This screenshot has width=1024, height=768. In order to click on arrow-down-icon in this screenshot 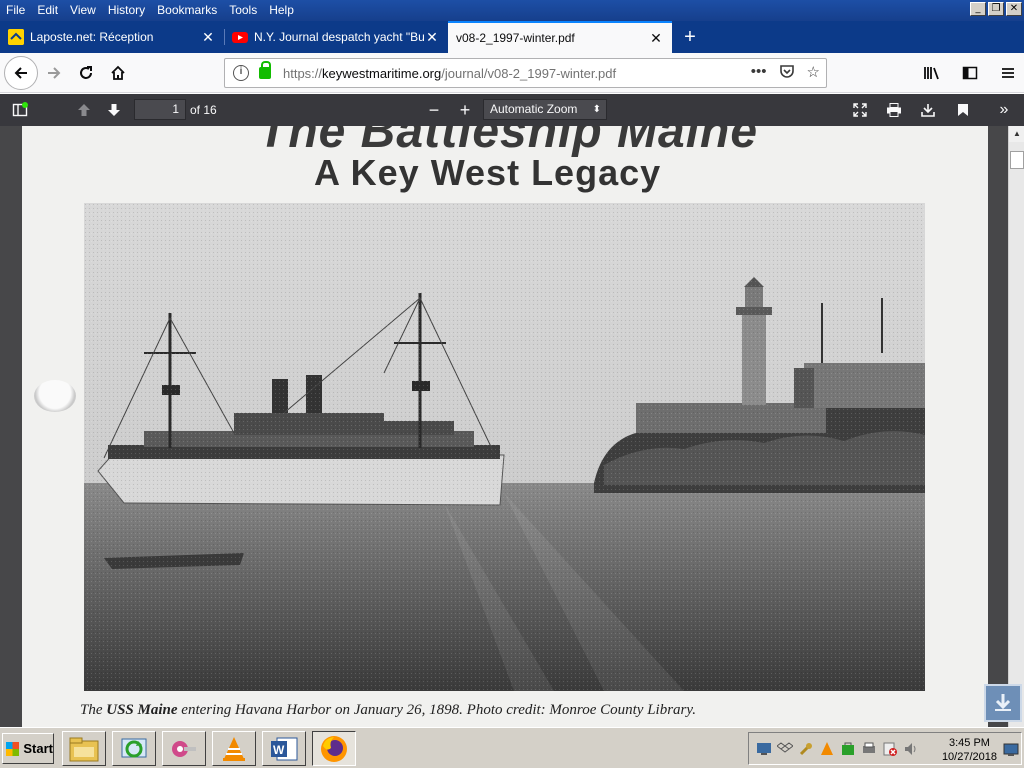, I will do `click(114, 110)`.